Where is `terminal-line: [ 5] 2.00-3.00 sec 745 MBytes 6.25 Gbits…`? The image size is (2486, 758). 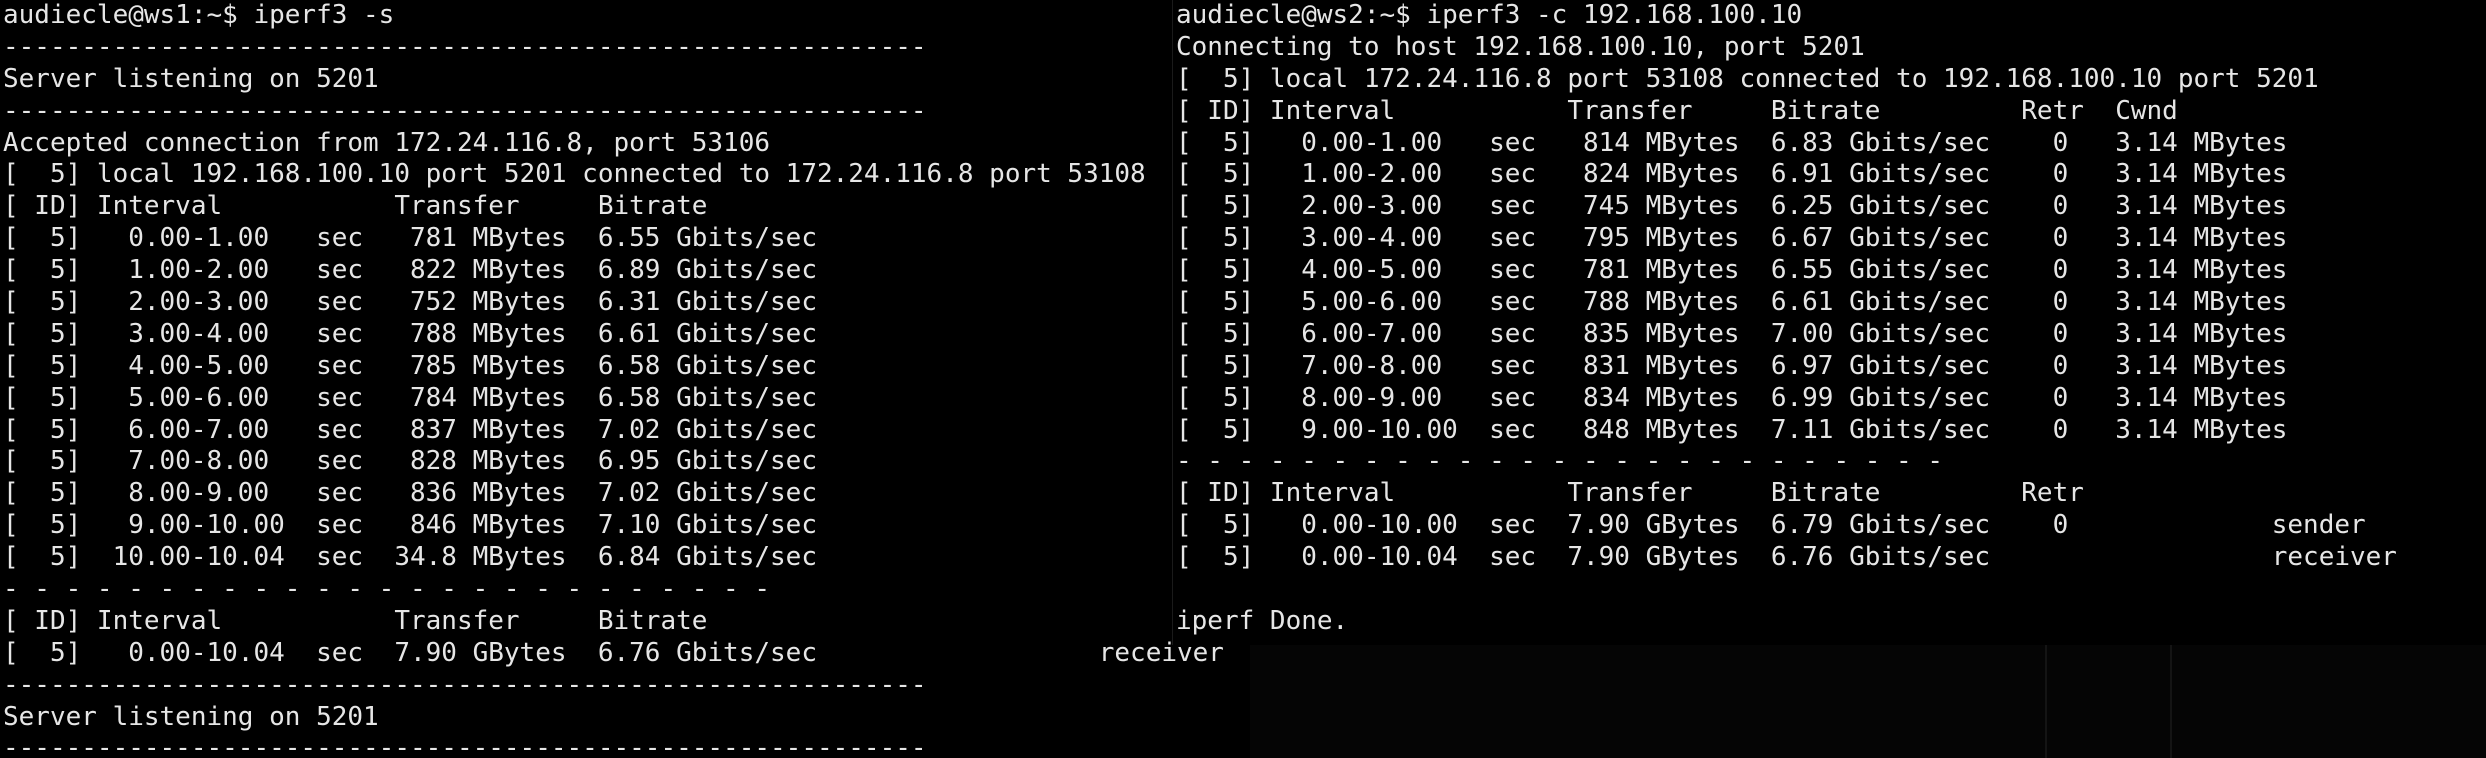 terminal-line: [ 5] 2.00-3.00 sec 745 MBytes 6.25 Gbits… is located at coordinates (1732, 206).